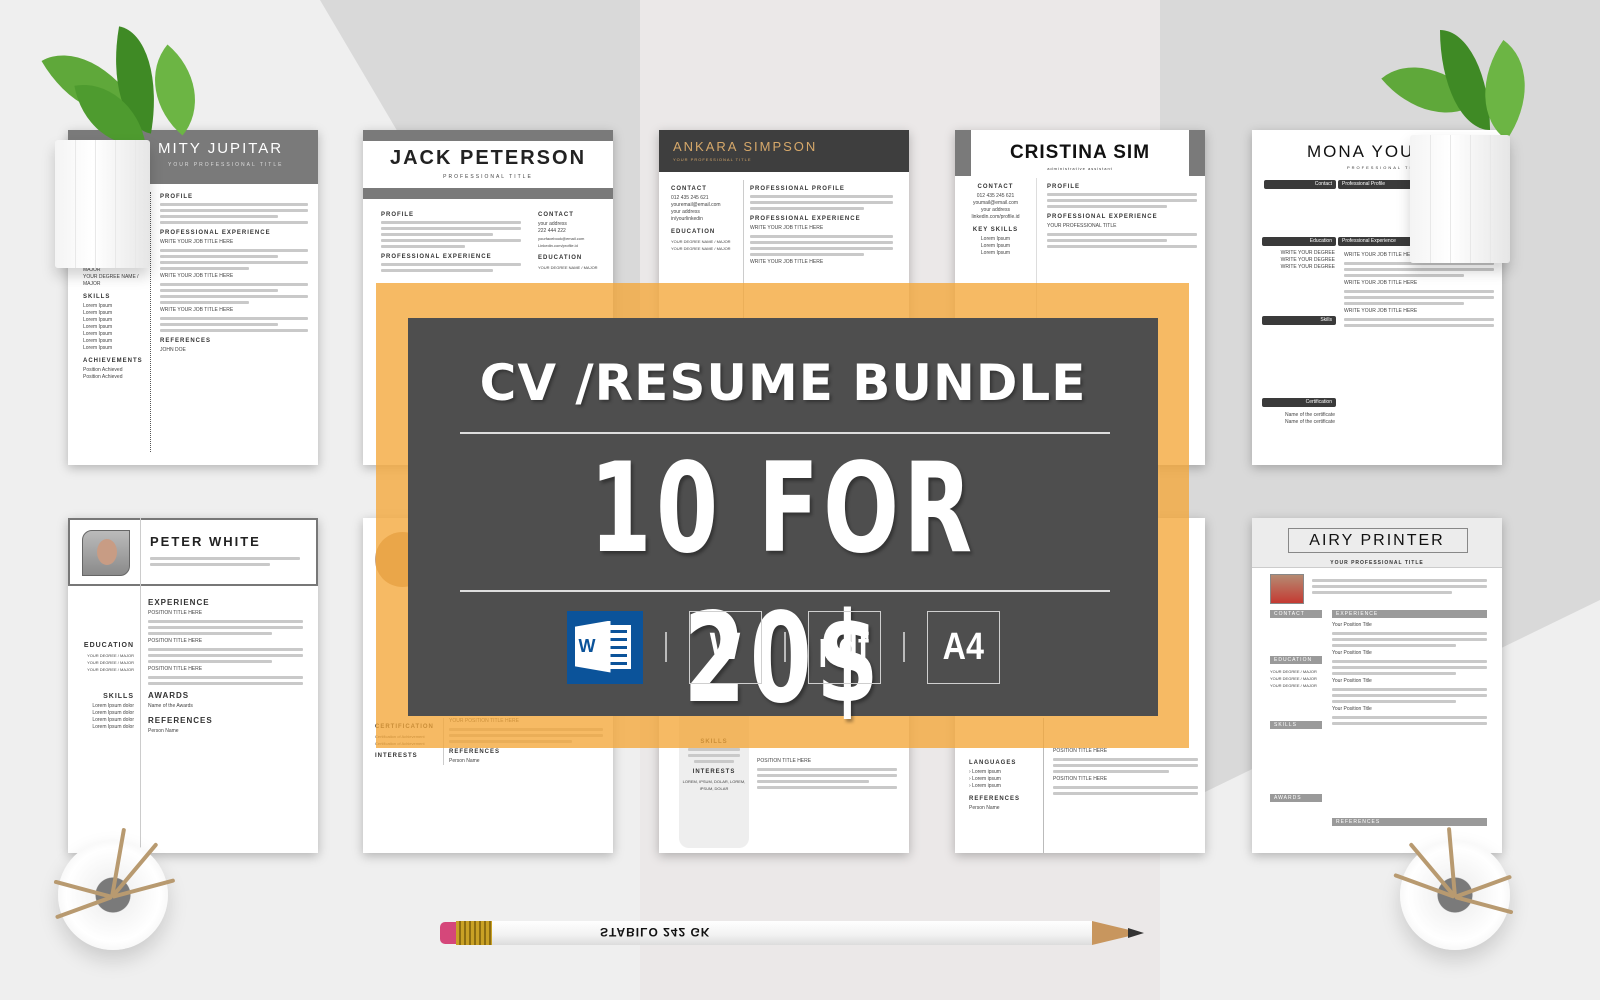 The height and width of the screenshot is (1000, 1600). I want to click on section-heading: KEY SKILLS, so click(995, 230).